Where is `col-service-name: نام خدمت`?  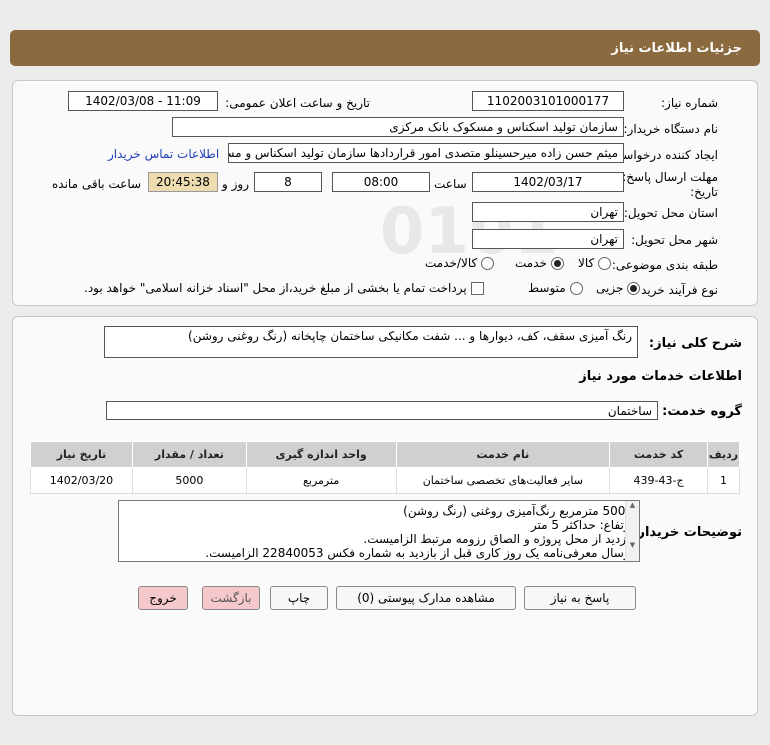 col-service-name: نام خدمت is located at coordinates (503, 454).